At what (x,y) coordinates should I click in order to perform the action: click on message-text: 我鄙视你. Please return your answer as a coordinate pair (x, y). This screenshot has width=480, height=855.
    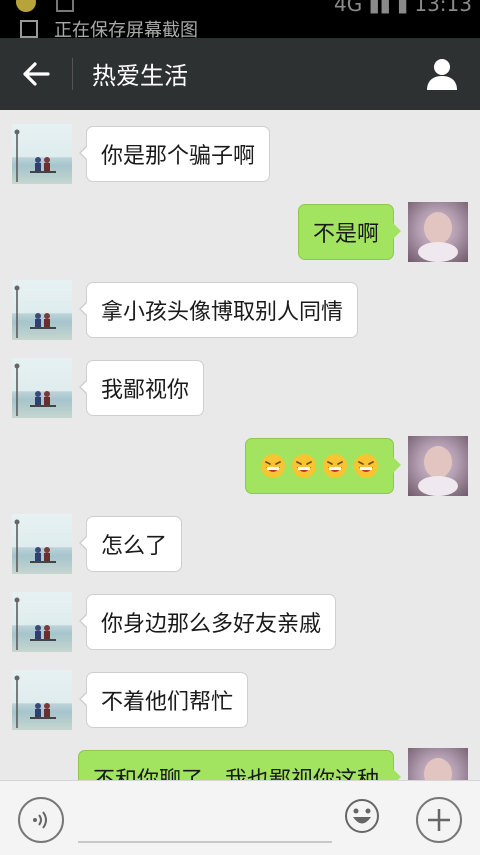
    Looking at the image, I should click on (145, 390).